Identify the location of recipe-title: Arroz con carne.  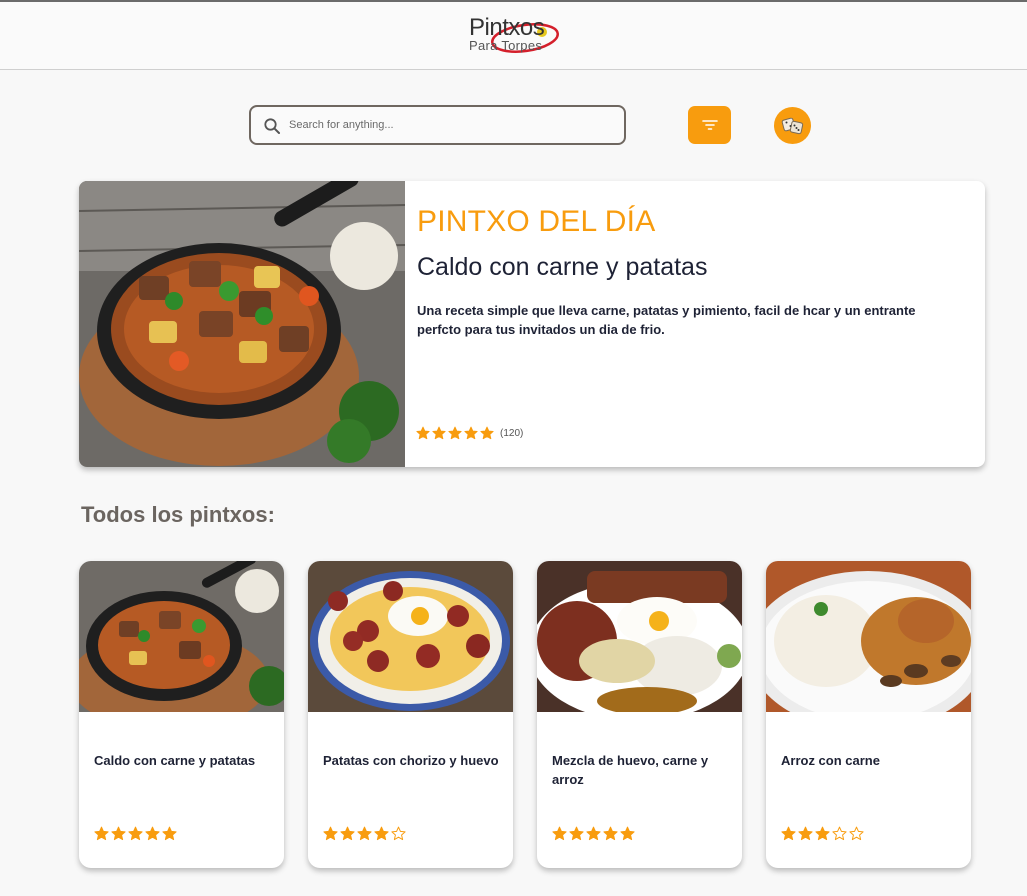
(871, 760).